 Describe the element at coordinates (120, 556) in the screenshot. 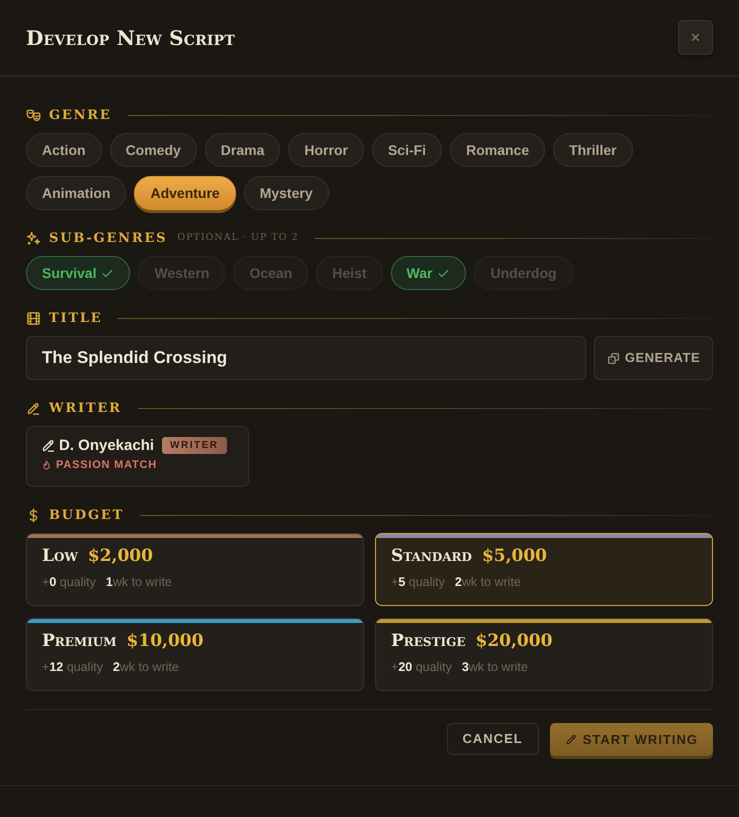

I see `tier-price: $2,000` at that location.